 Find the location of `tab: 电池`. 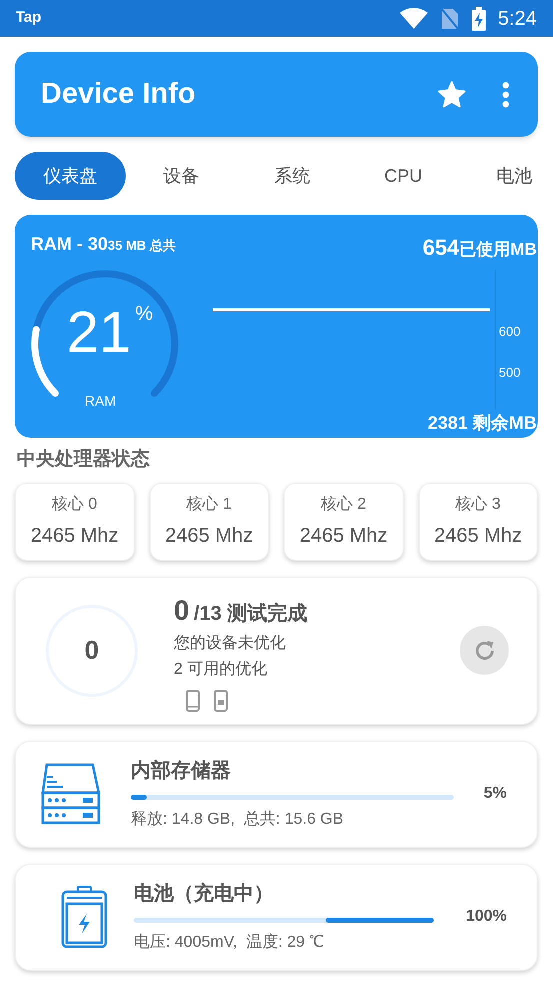

tab: 电池 is located at coordinates (506, 176).